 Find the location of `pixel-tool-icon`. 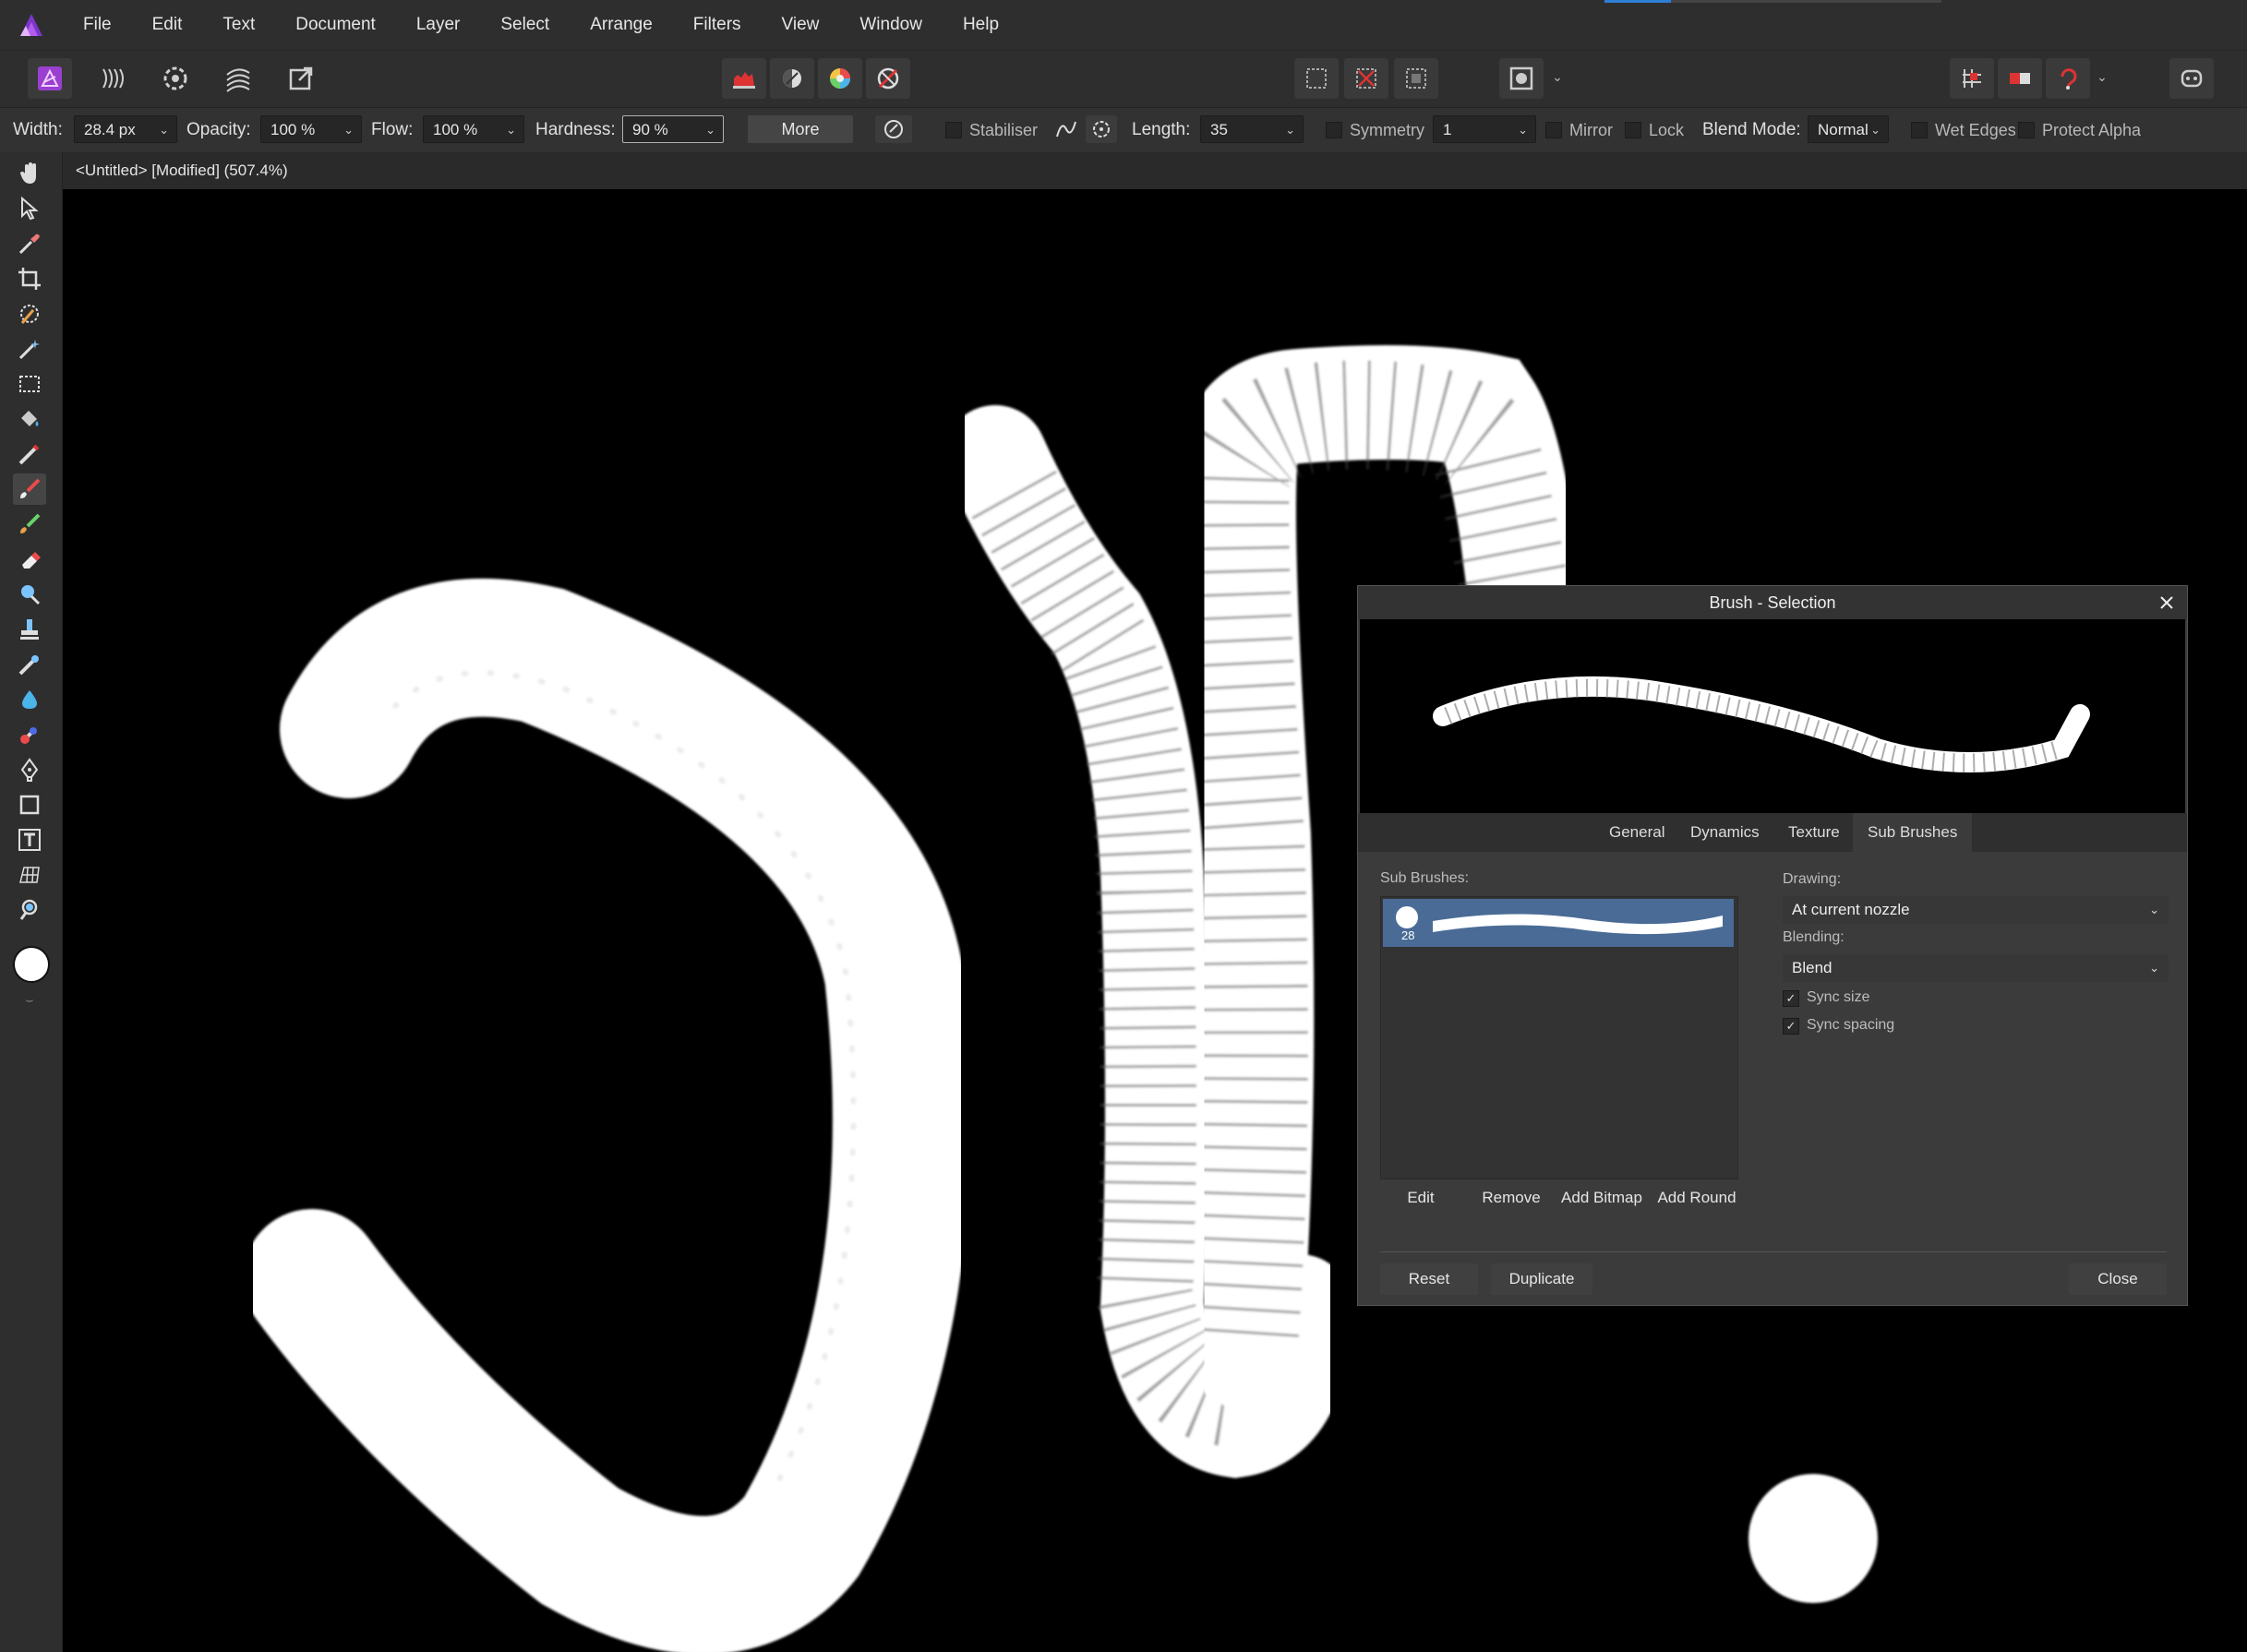

pixel-tool-icon is located at coordinates (29, 454).